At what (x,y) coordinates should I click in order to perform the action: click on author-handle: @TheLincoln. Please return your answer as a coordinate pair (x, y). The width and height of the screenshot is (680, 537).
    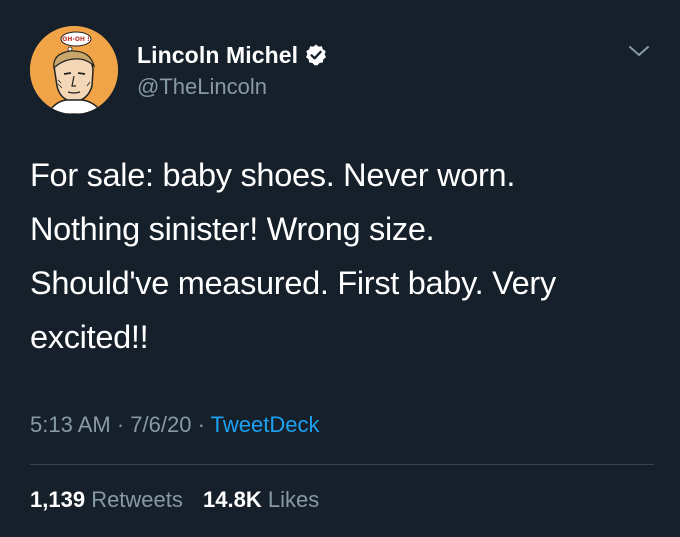
    Looking at the image, I should click on (202, 87).